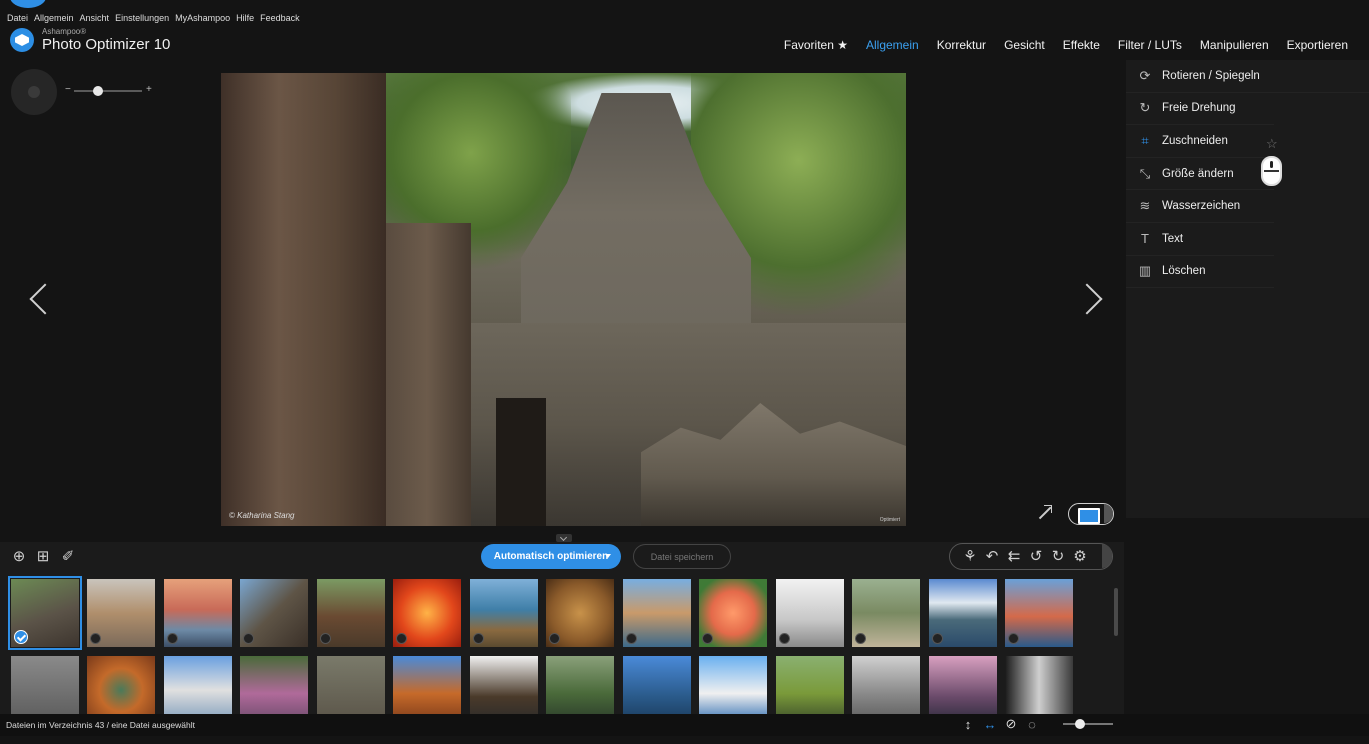 The height and width of the screenshot is (744, 1369). I want to click on next-image-arrow-icon, so click(1092, 298).